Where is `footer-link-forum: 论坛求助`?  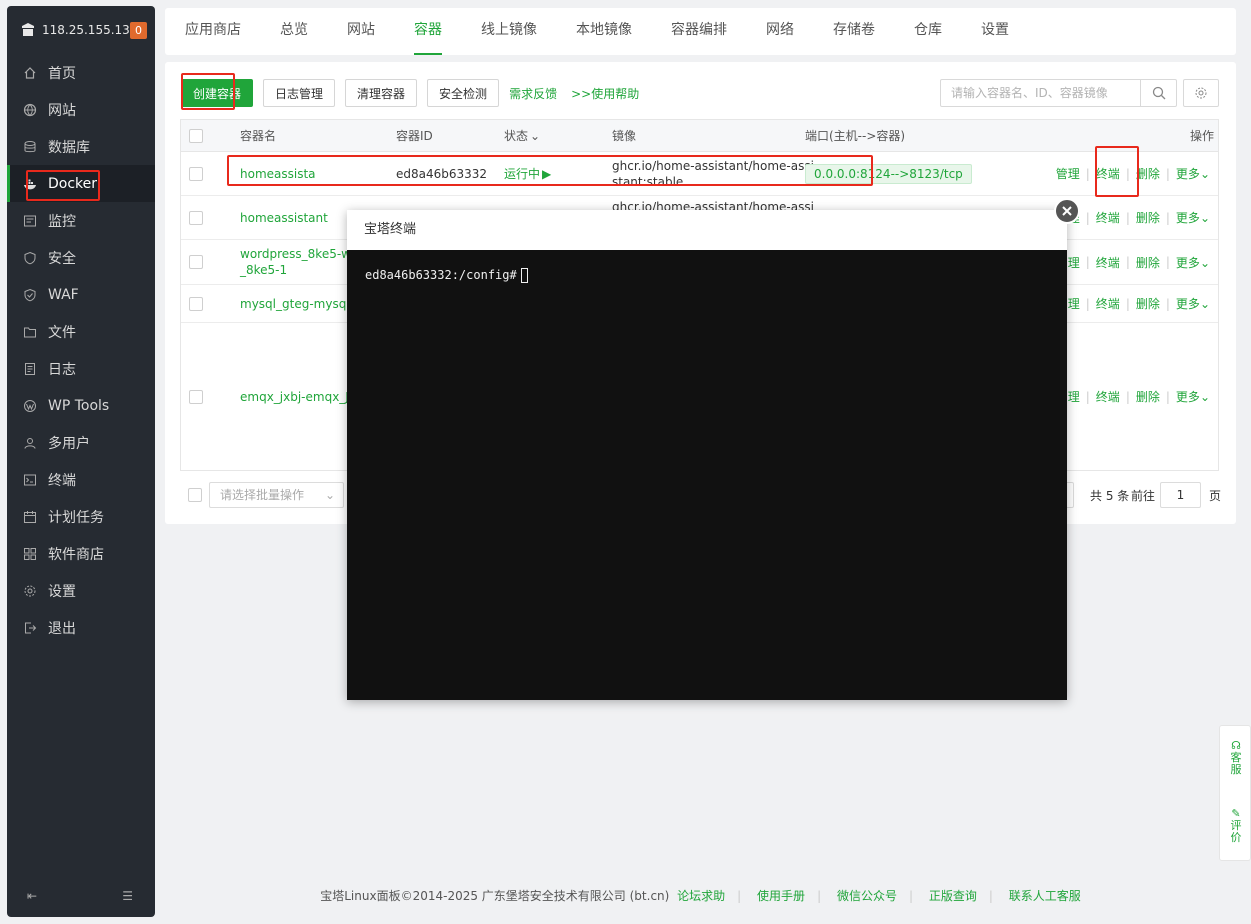
footer-link-forum: 论坛求助 is located at coordinates (701, 896).